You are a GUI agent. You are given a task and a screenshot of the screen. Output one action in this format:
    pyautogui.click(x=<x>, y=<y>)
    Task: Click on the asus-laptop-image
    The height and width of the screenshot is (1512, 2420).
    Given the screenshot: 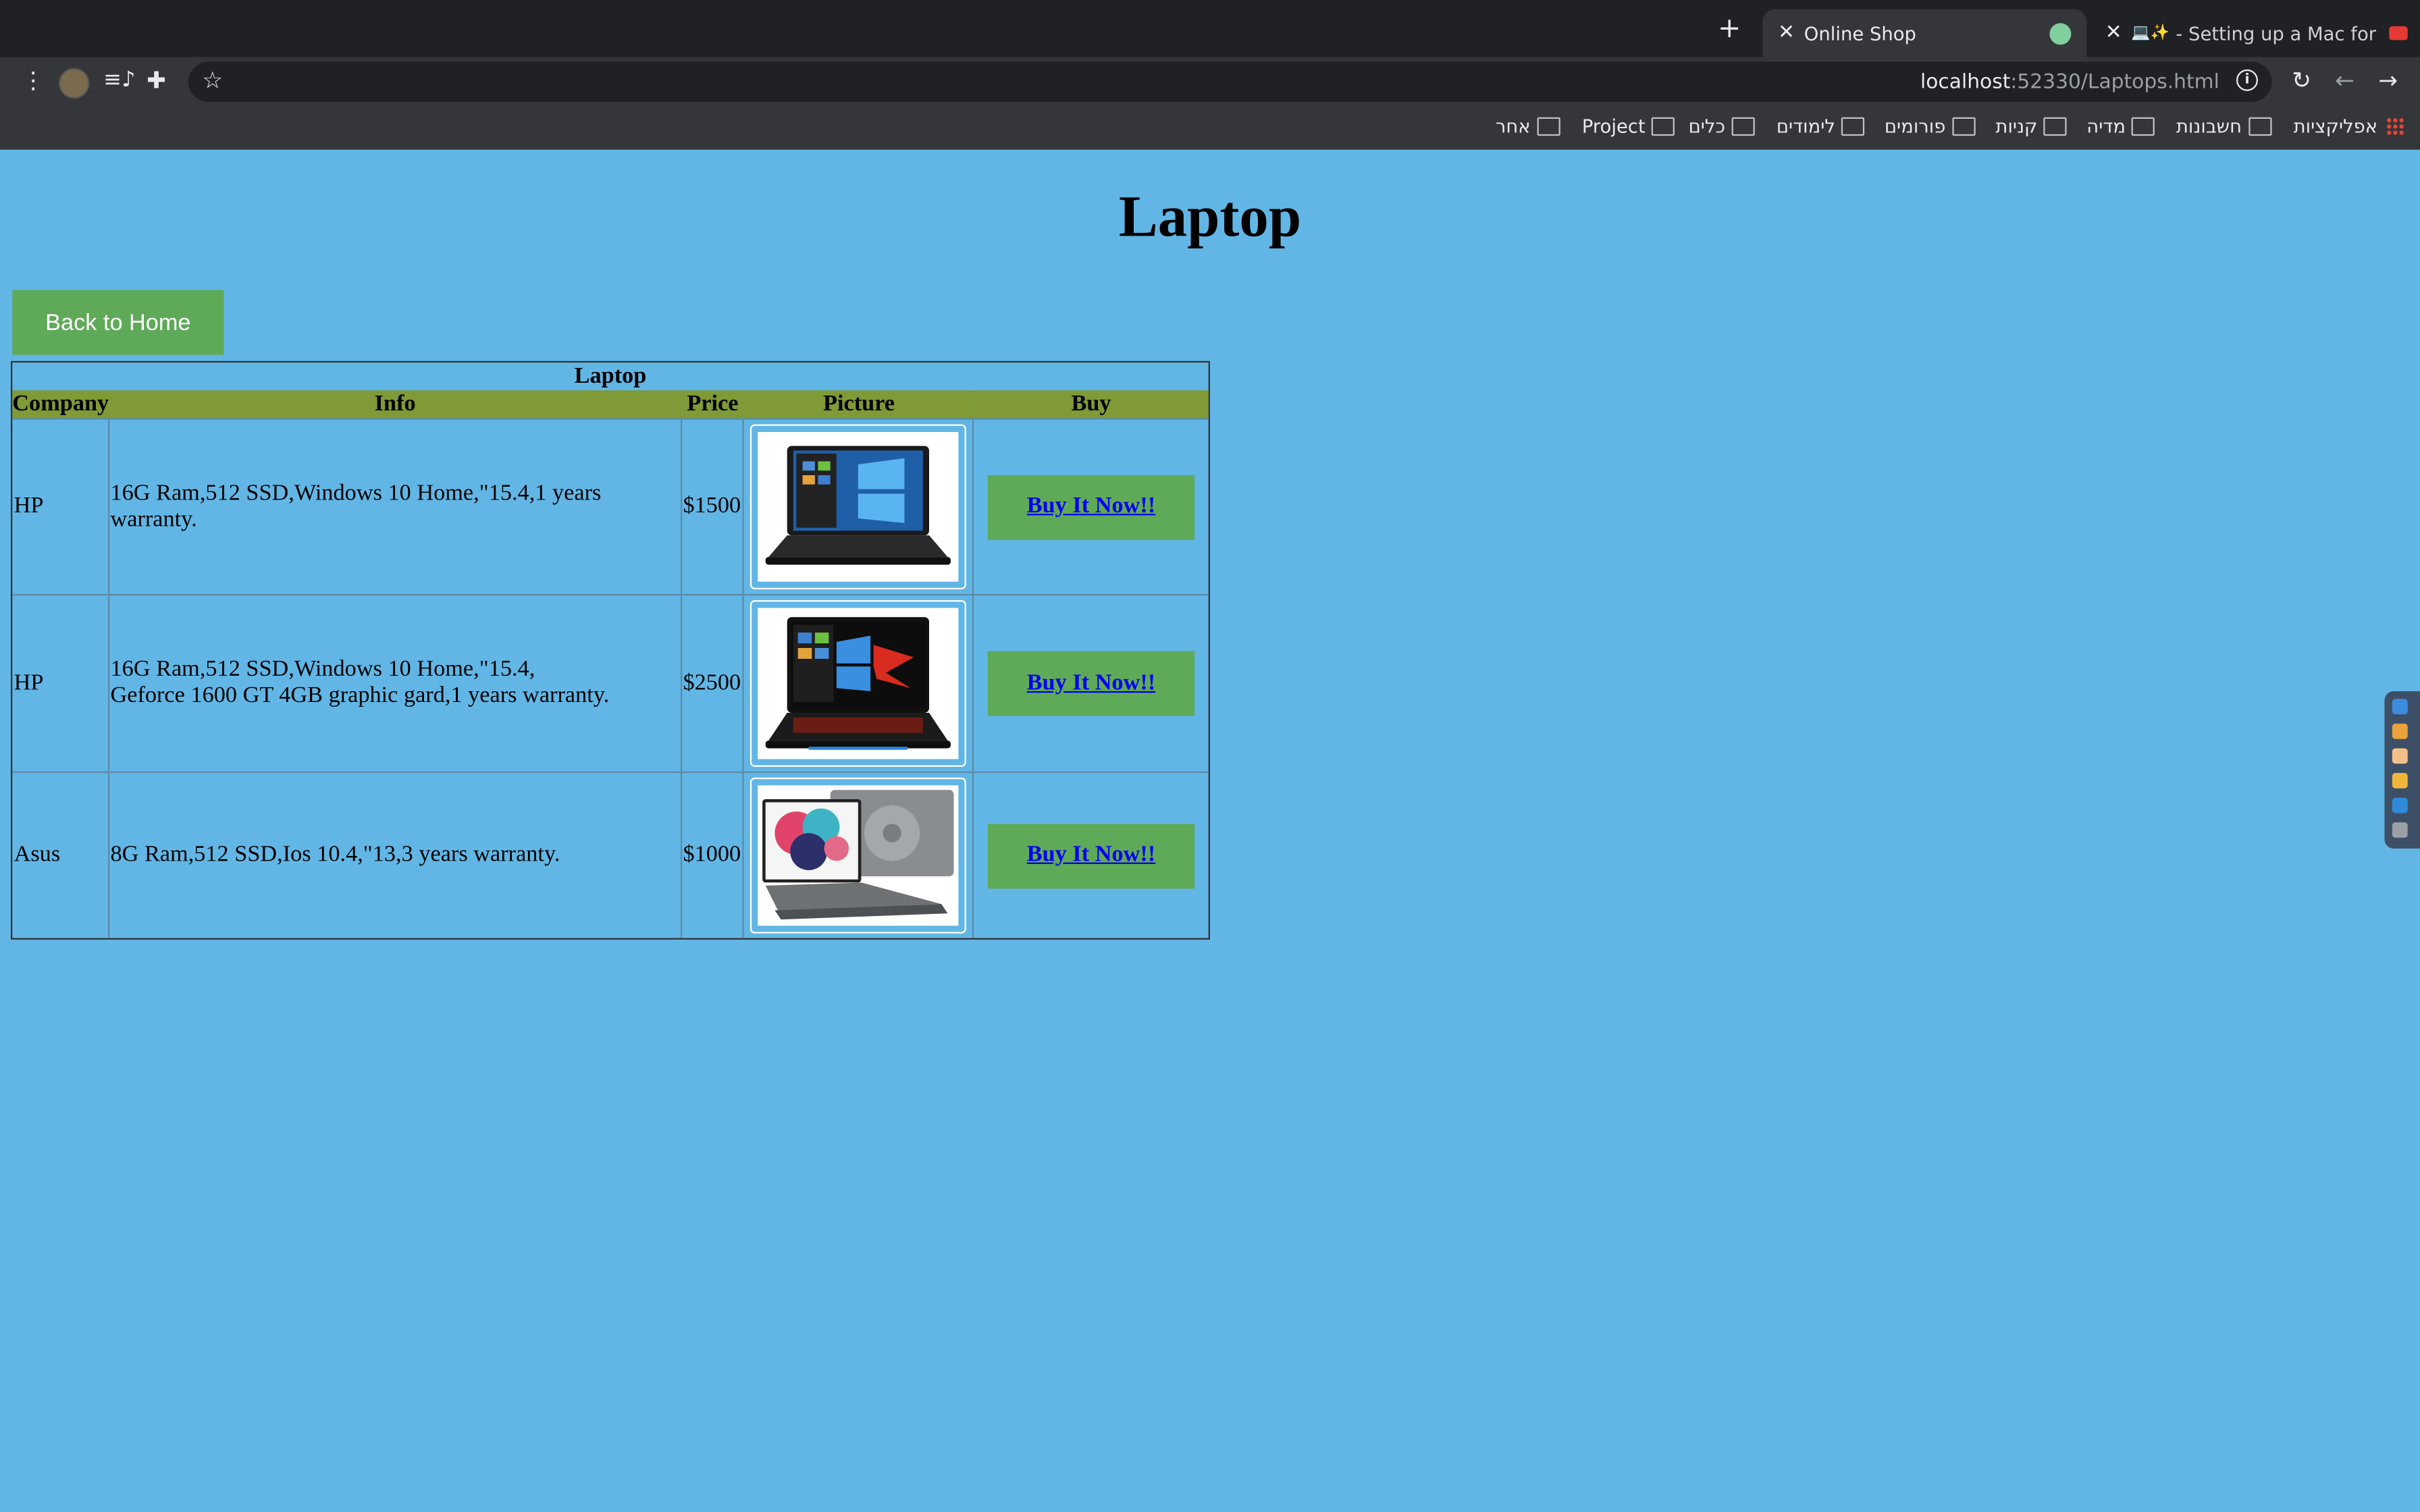 What is the action you would take?
    pyautogui.click(x=858, y=855)
    